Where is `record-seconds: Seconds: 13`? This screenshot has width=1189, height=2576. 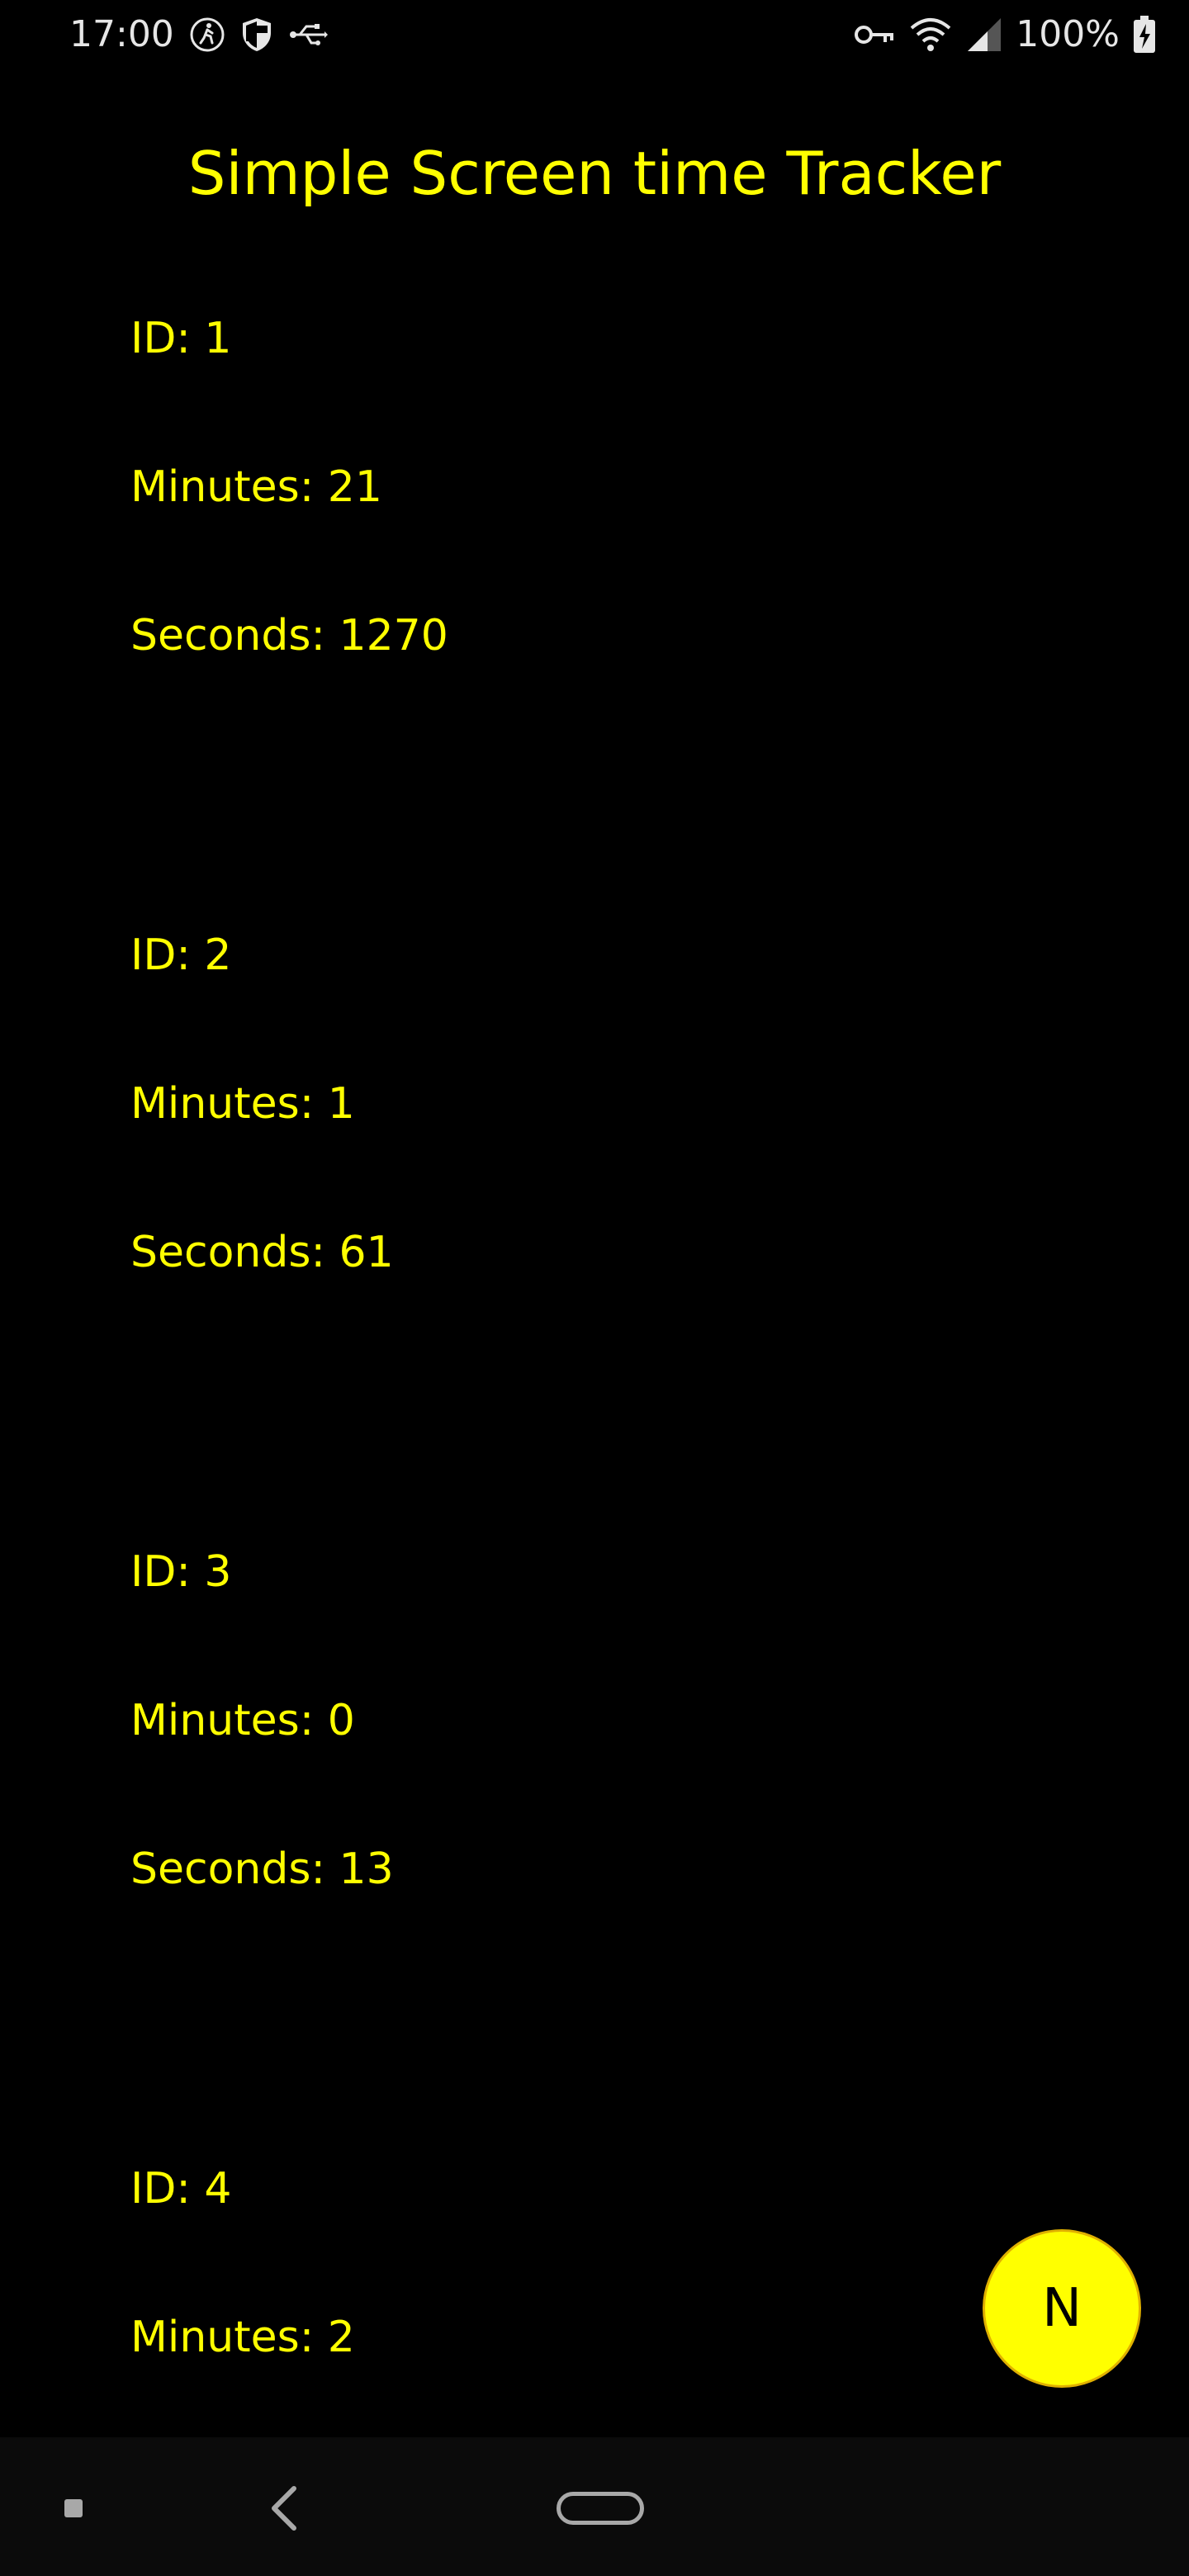 record-seconds: Seconds: 13 is located at coordinates (262, 1869).